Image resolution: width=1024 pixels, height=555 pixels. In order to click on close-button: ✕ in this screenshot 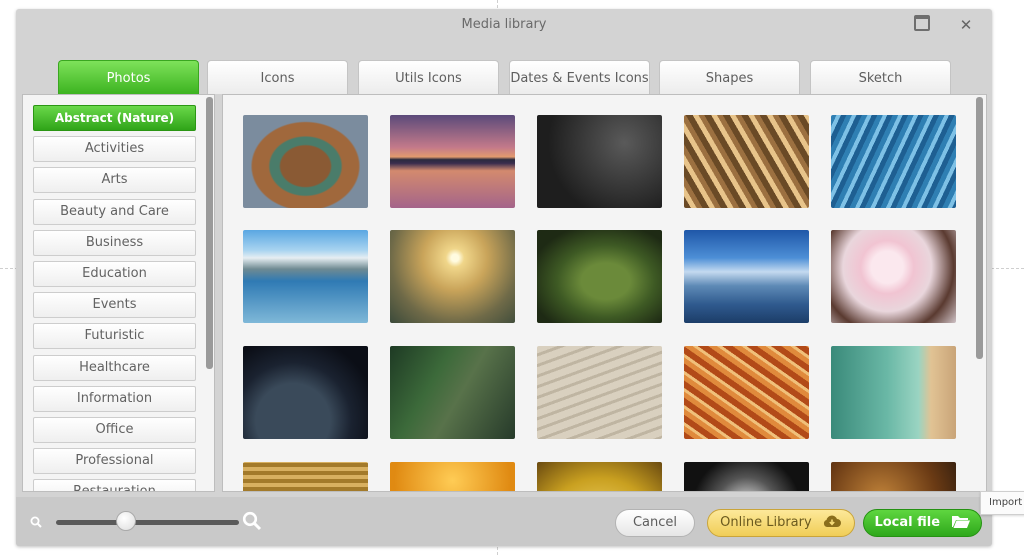, I will do `click(966, 25)`.